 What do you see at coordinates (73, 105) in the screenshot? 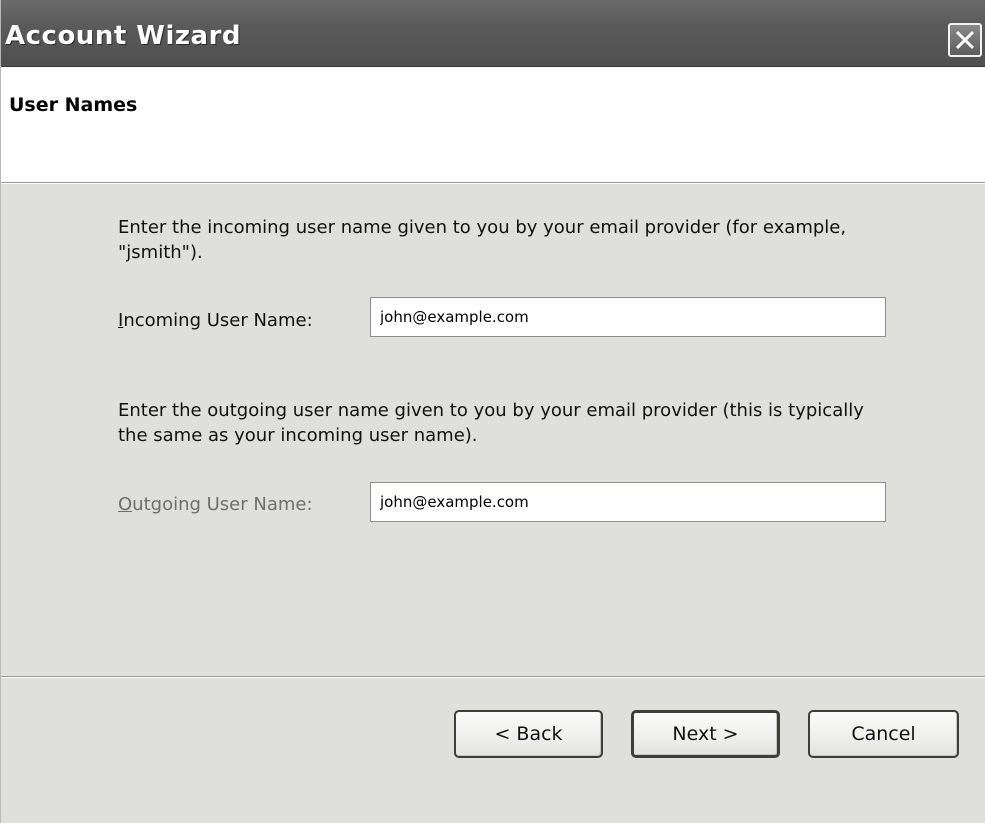
I see `page-title: User Names` at bounding box center [73, 105].